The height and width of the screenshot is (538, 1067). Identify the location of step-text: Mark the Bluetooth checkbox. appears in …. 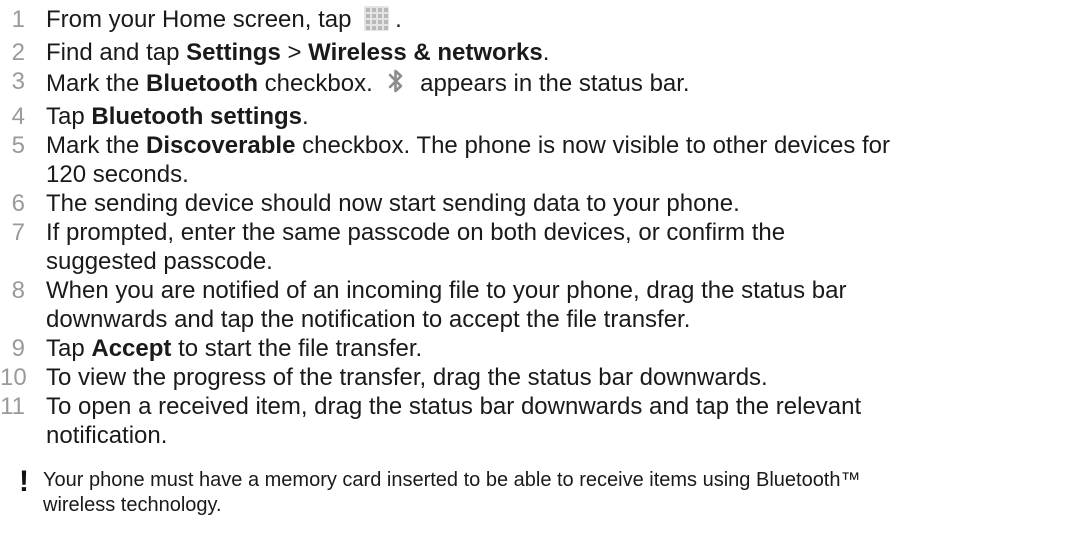
(553, 84).